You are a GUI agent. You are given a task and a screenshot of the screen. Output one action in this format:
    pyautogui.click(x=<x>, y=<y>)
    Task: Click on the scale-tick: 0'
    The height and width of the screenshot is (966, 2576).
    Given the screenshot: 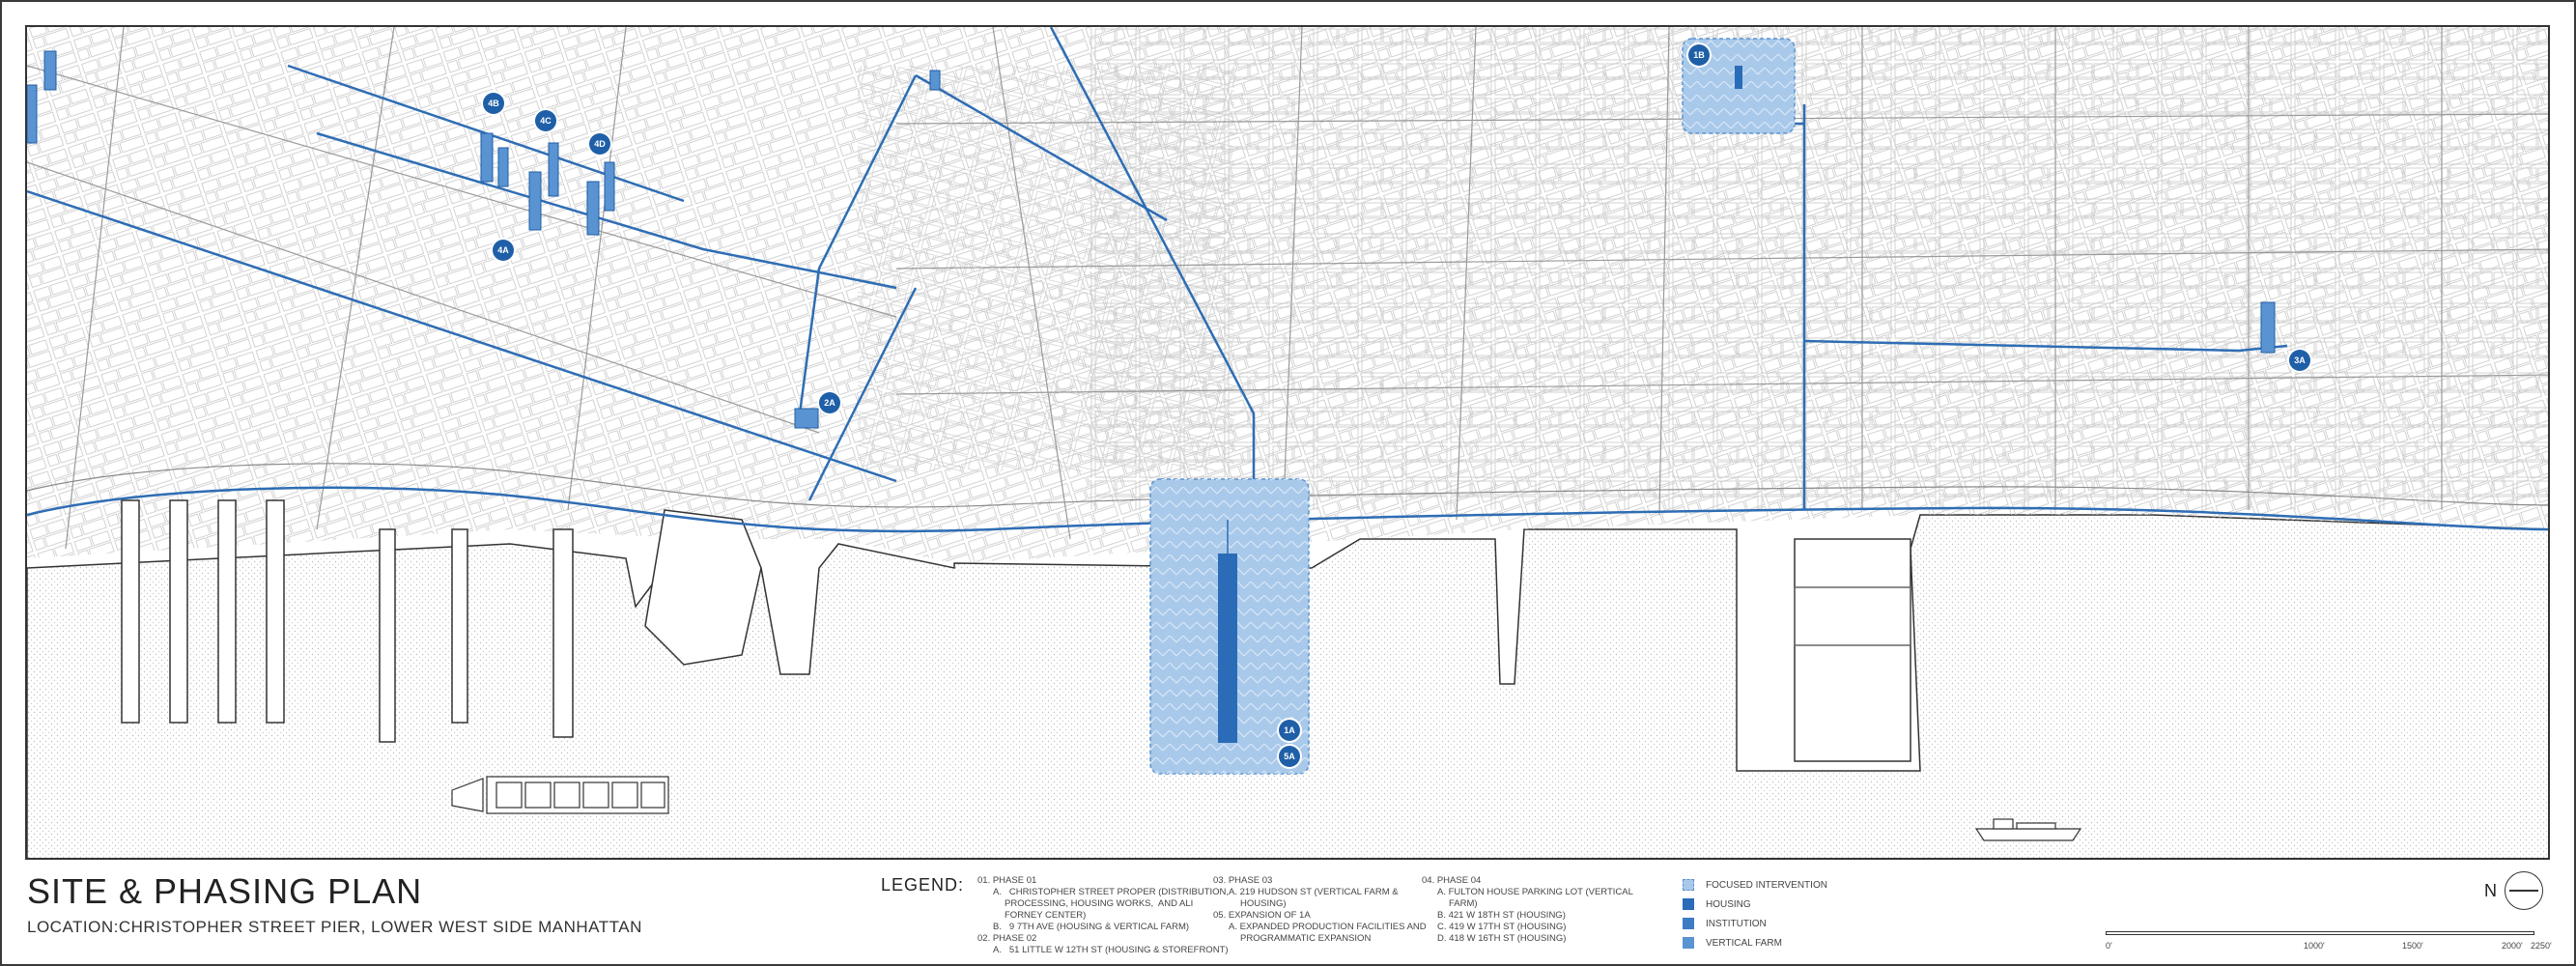 What is the action you would take?
    pyautogui.click(x=2109, y=946)
    